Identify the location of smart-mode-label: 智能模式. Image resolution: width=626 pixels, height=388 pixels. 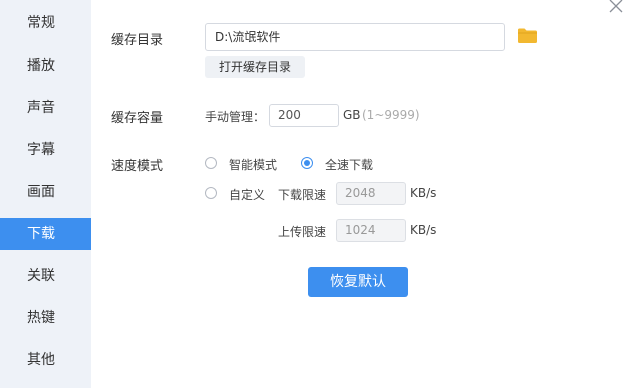
(253, 164).